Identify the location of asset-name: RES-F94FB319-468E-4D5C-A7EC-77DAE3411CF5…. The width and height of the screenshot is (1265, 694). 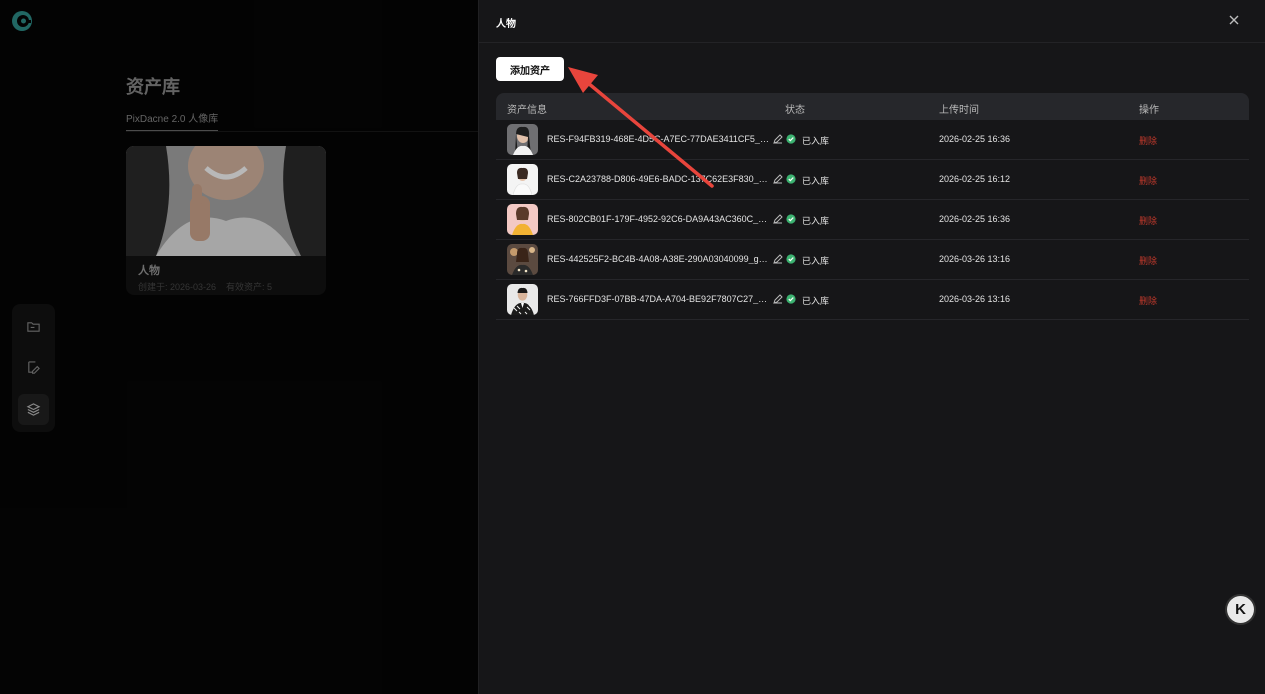
(658, 139).